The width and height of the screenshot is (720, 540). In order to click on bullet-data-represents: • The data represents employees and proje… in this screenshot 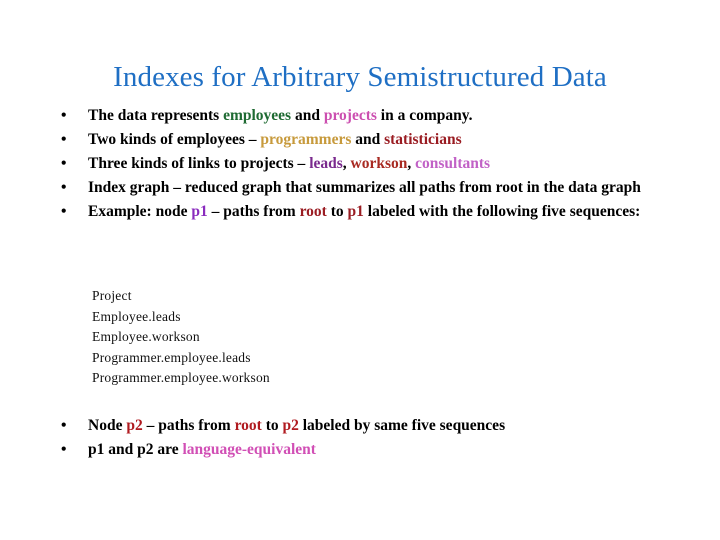, I will do `click(360, 116)`.